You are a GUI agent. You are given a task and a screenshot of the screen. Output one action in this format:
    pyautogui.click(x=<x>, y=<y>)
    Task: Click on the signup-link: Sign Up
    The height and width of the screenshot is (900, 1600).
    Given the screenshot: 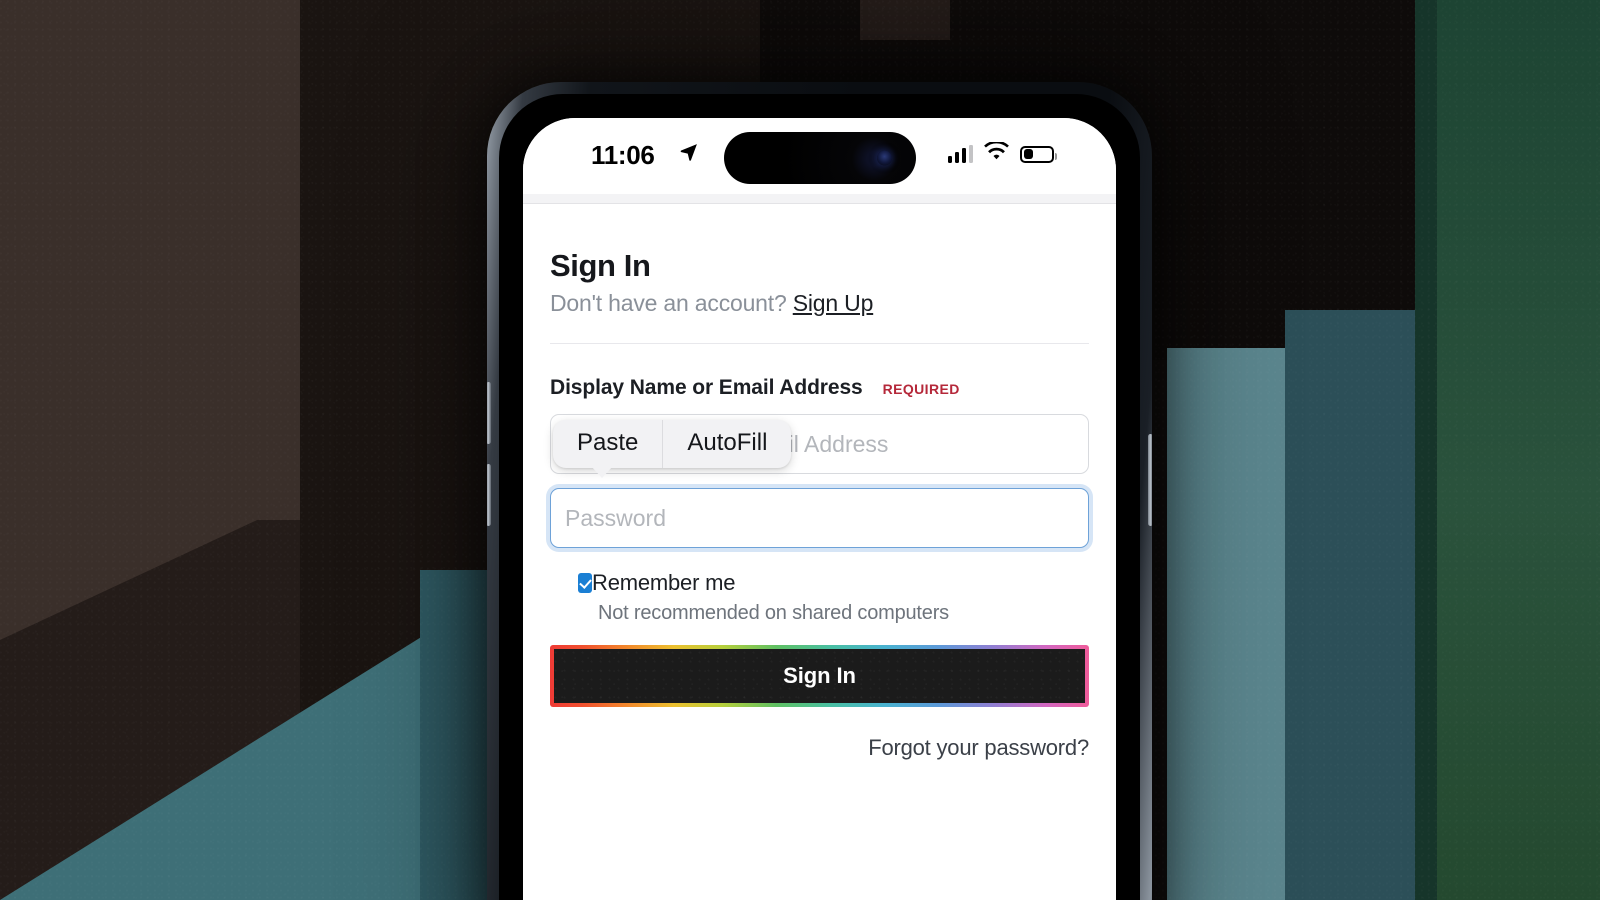 What is the action you would take?
    pyautogui.click(x=833, y=303)
    